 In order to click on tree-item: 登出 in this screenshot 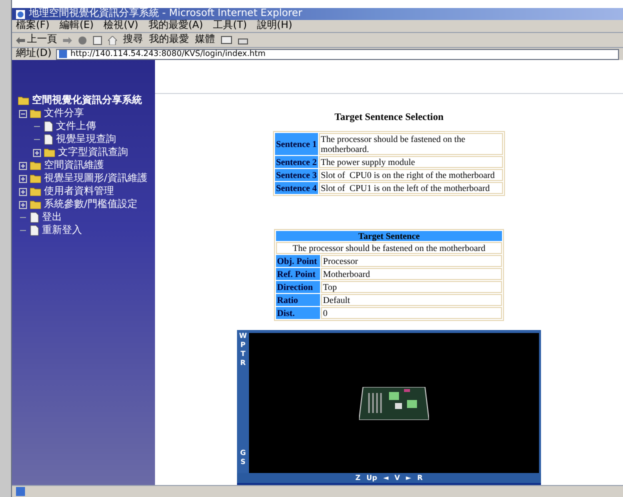, I will do `click(52, 217)`.